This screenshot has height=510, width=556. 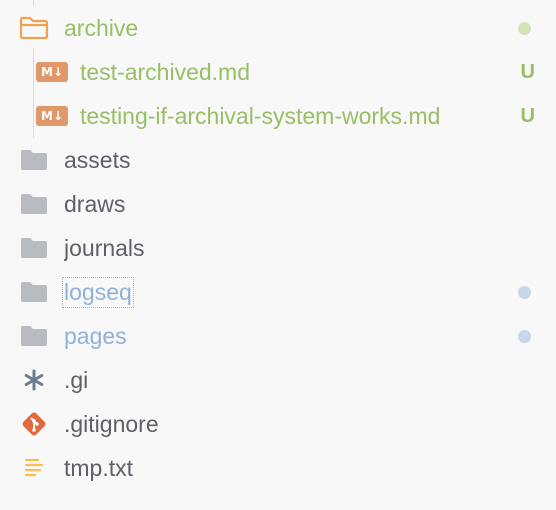 I want to click on tree-item-tmp-txt: tmp.txt, so click(x=278, y=468).